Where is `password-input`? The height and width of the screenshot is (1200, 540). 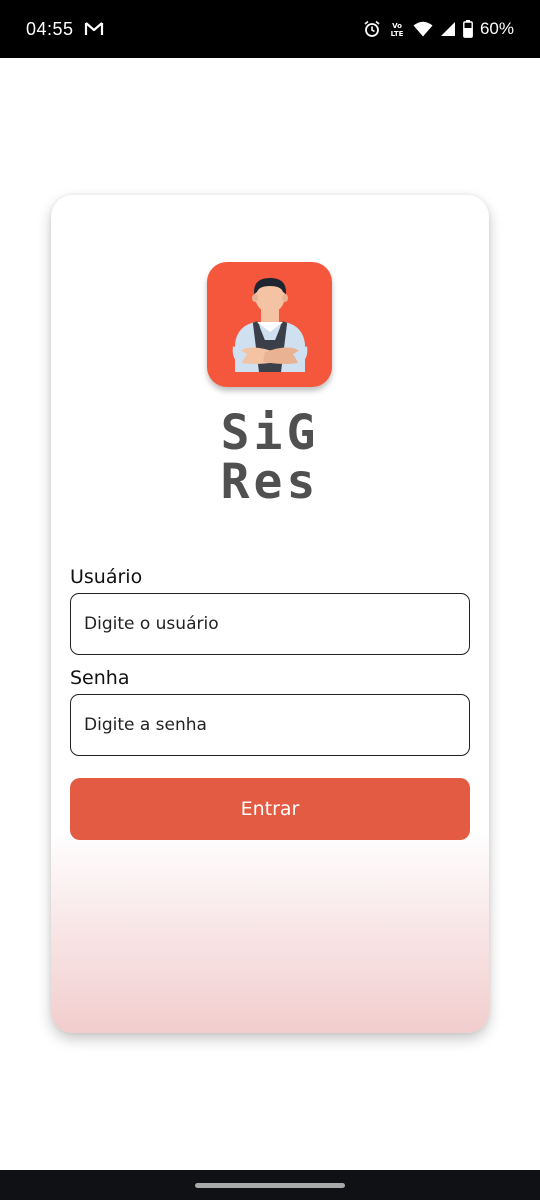
password-input is located at coordinates (270, 725).